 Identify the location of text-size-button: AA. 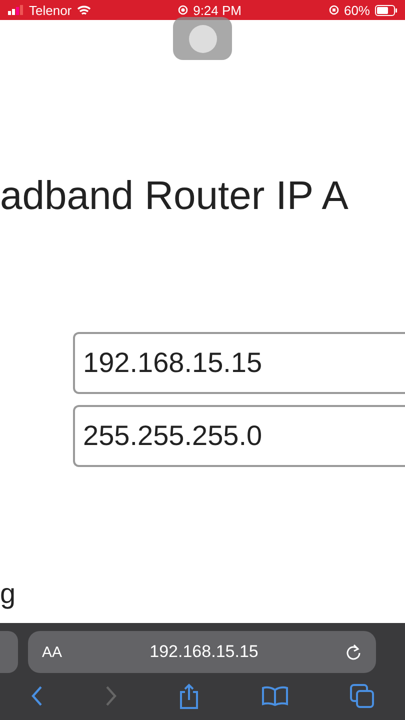
(52, 652).